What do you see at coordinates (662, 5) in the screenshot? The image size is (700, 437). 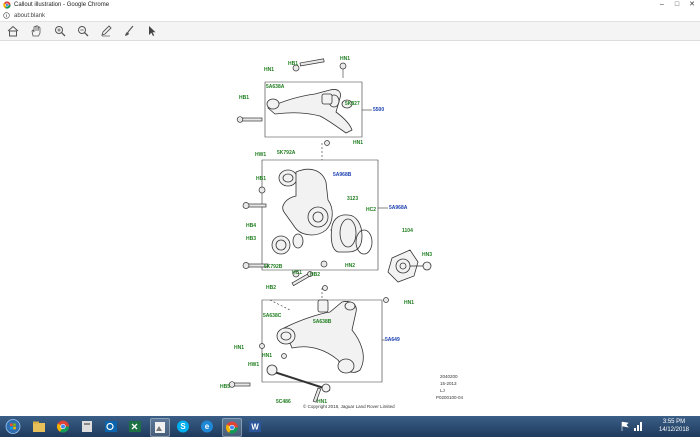 I see `minimize-button: –` at bounding box center [662, 5].